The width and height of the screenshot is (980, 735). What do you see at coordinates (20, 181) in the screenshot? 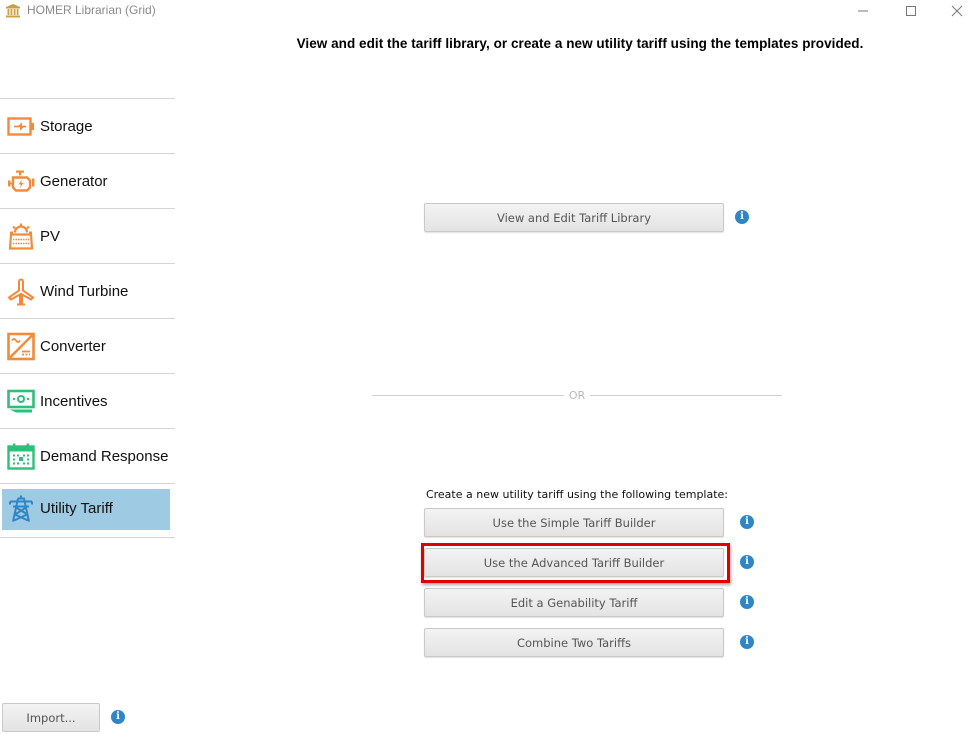
I see `engine-icon` at bounding box center [20, 181].